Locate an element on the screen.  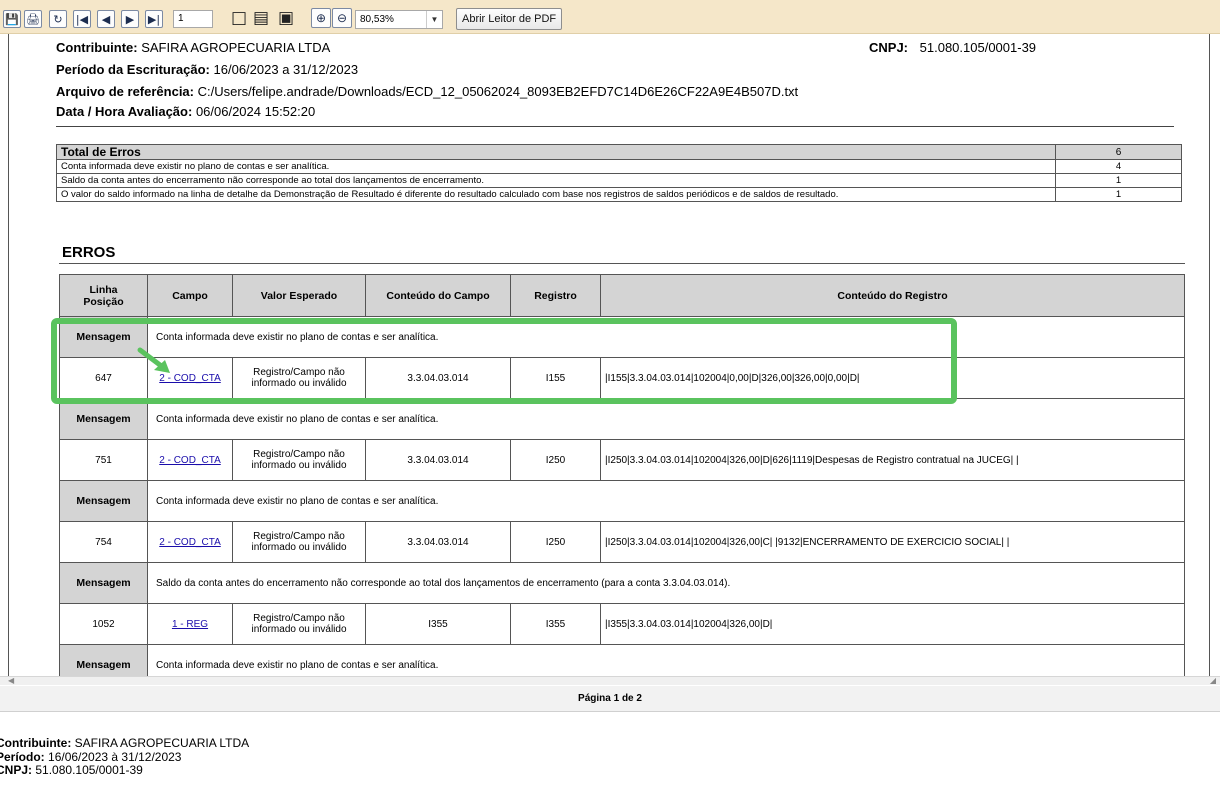
refresh-icon: ↻ is located at coordinates (58, 19).